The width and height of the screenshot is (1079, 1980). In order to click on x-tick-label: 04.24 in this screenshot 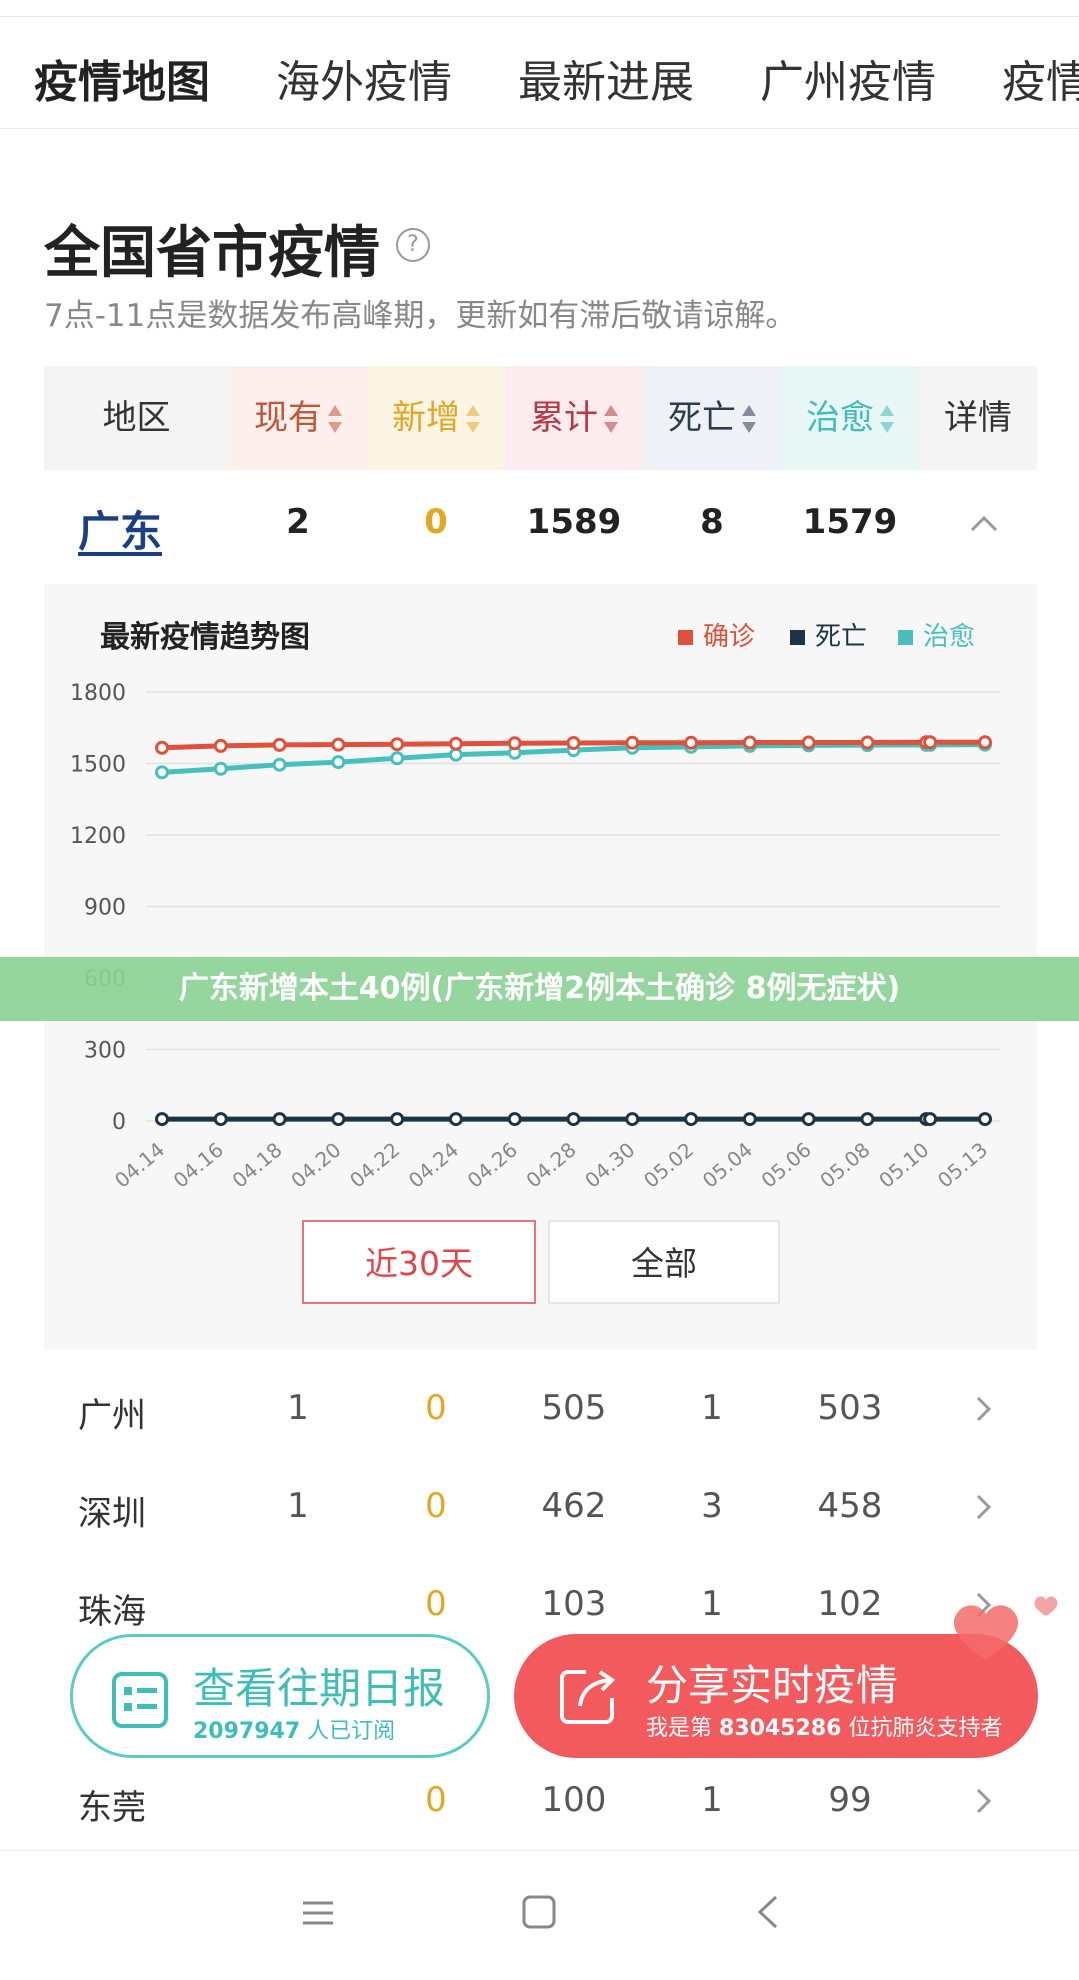, I will do `click(433, 1164)`.